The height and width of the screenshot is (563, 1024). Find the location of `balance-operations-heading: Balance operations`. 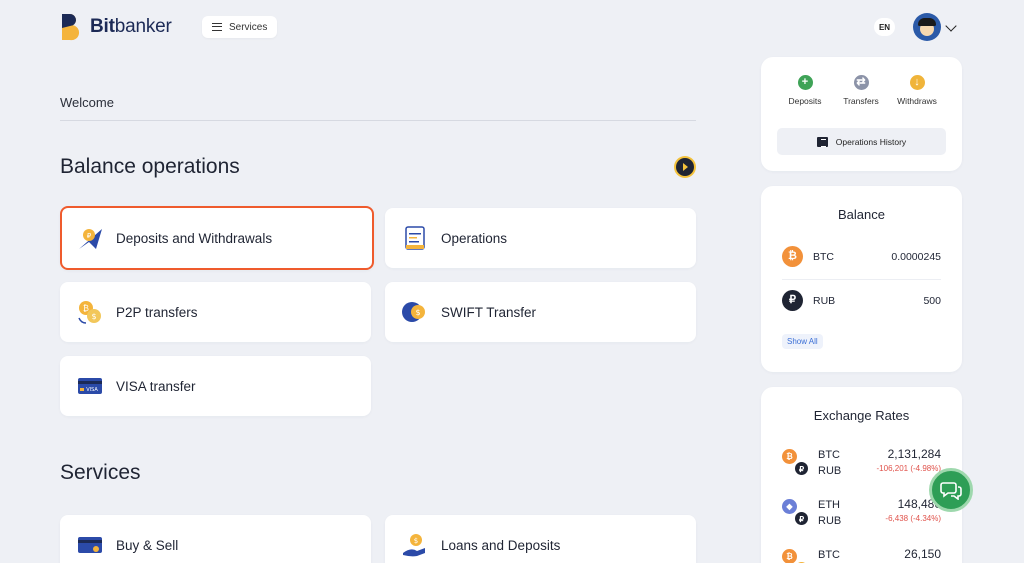

balance-operations-heading: Balance operations is located at coordinates (150, 166).